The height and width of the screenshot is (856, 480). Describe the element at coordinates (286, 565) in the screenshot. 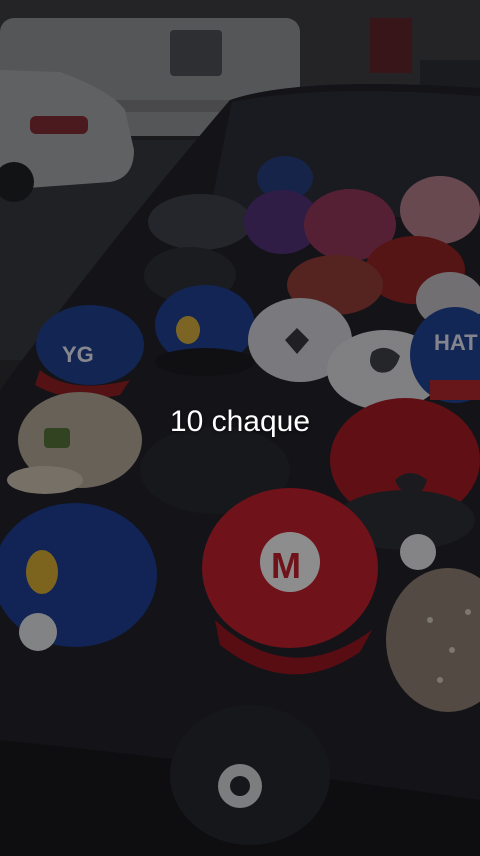

I see `svg-text: M` at that location.